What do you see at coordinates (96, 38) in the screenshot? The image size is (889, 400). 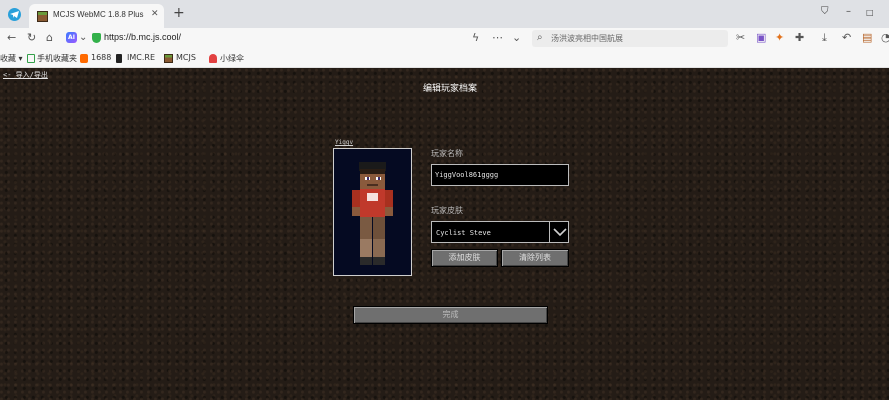 I see `security-shield-icon` at bounding box center [96, 38].